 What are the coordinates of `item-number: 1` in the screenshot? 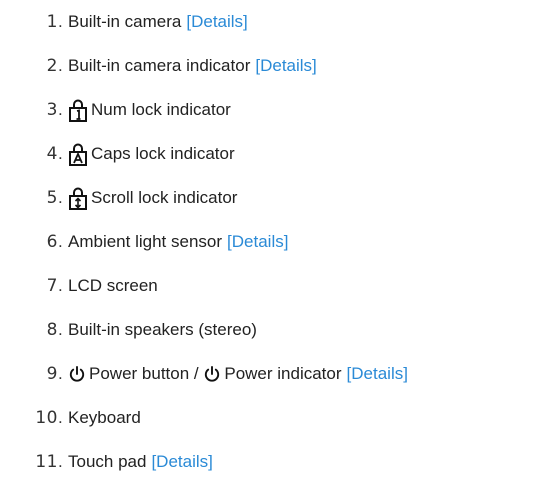 It's located at (52, 22).